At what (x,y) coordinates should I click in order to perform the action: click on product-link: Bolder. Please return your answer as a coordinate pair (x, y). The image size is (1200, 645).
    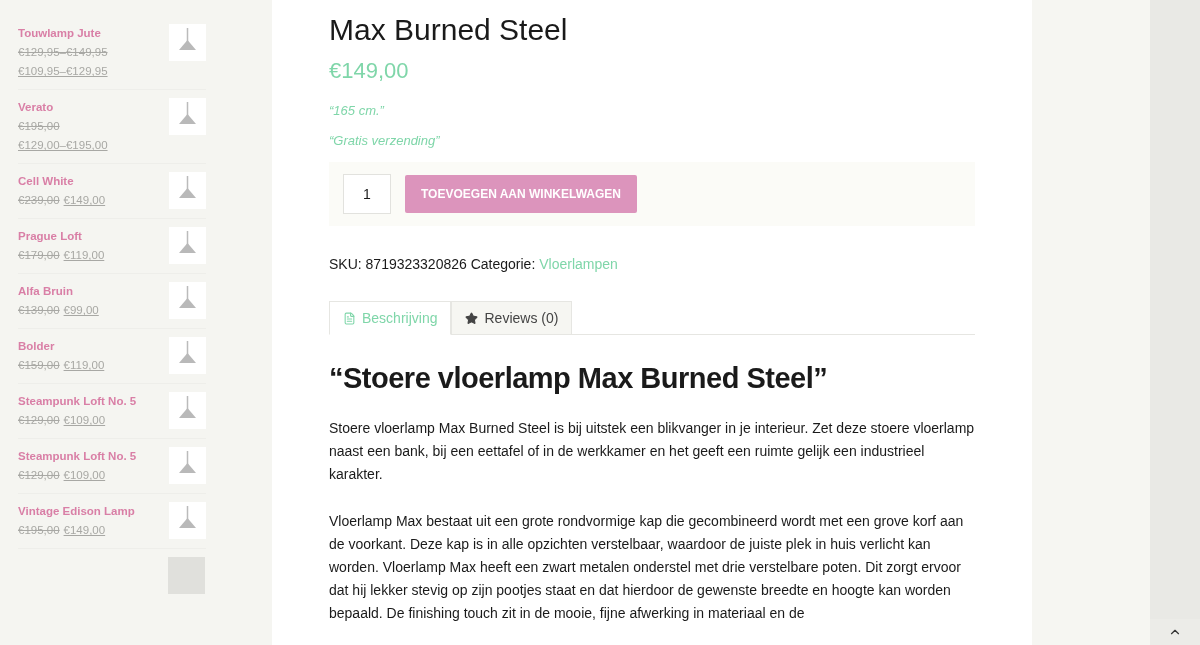
    Looking at the image, I should click on (83, 346).